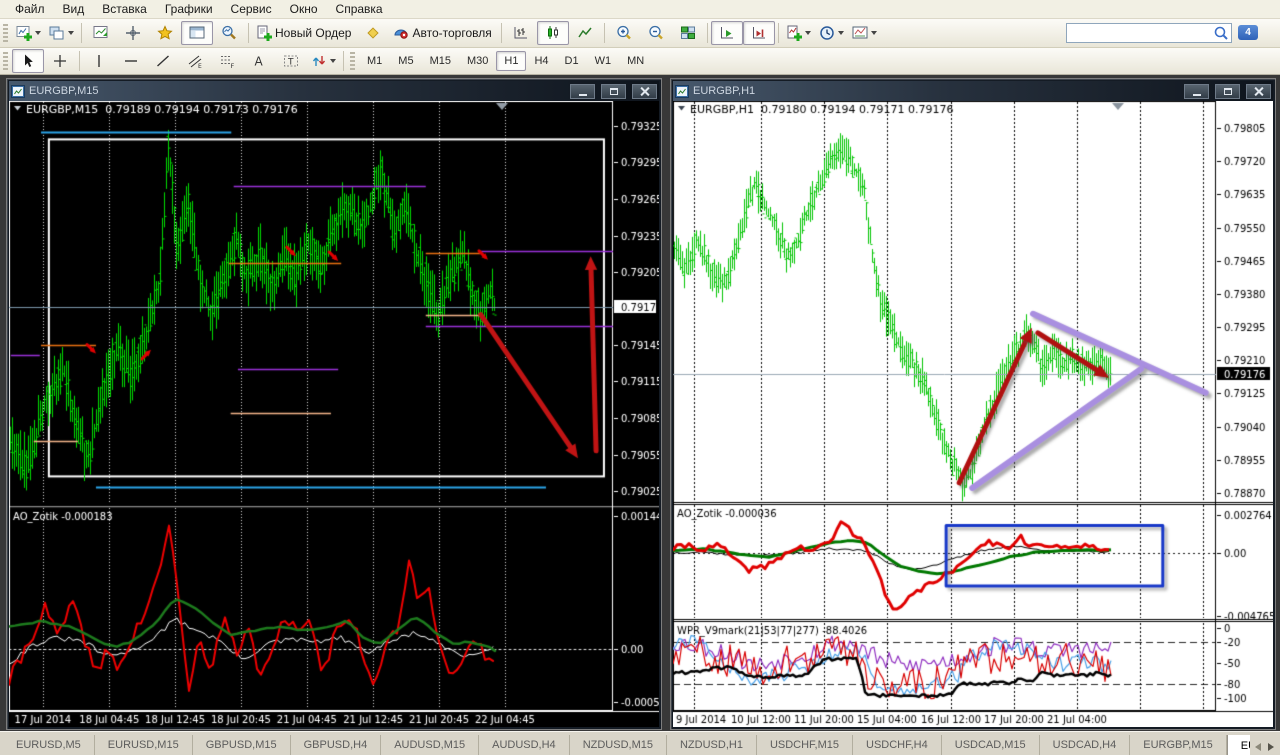  Describe the element at coordinates (897, 745) in the screenshot. I see `chart-tab-usdchf-h4: USDCHF,H4` at that location.